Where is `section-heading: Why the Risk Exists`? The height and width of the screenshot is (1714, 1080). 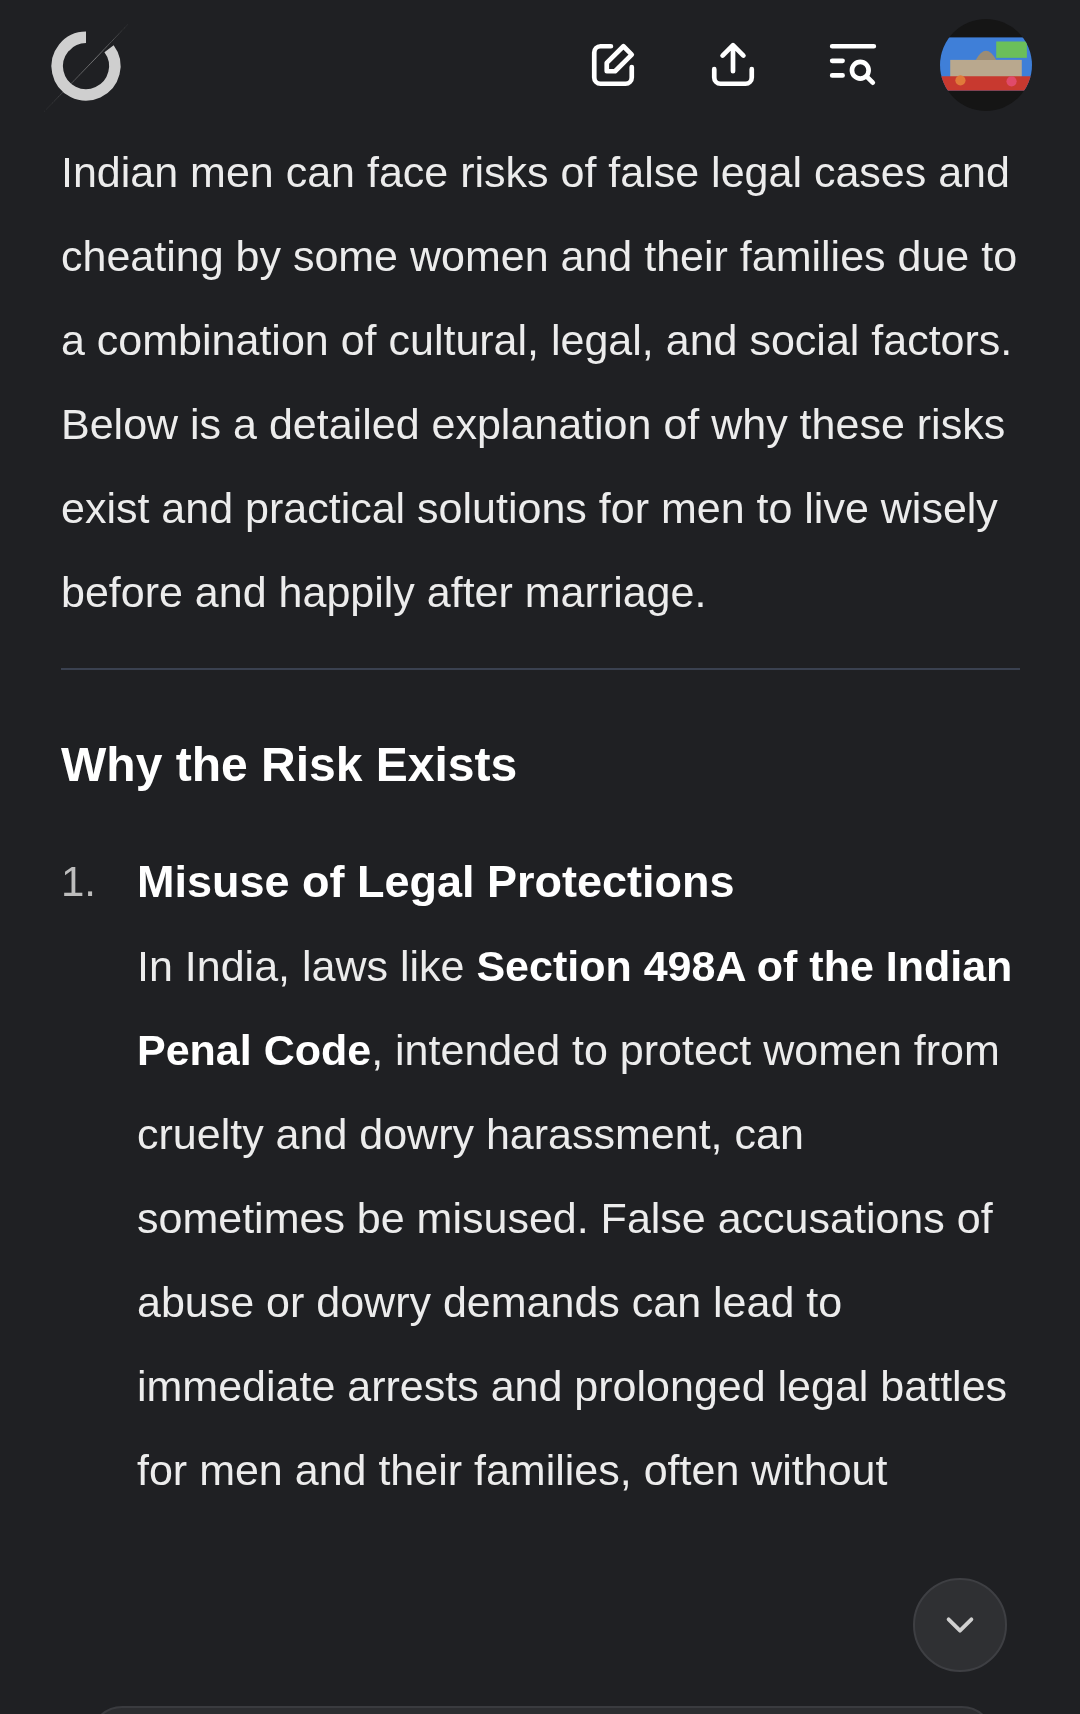 section-heading: Why the Risk Exists is located at coordinates (290, 765).